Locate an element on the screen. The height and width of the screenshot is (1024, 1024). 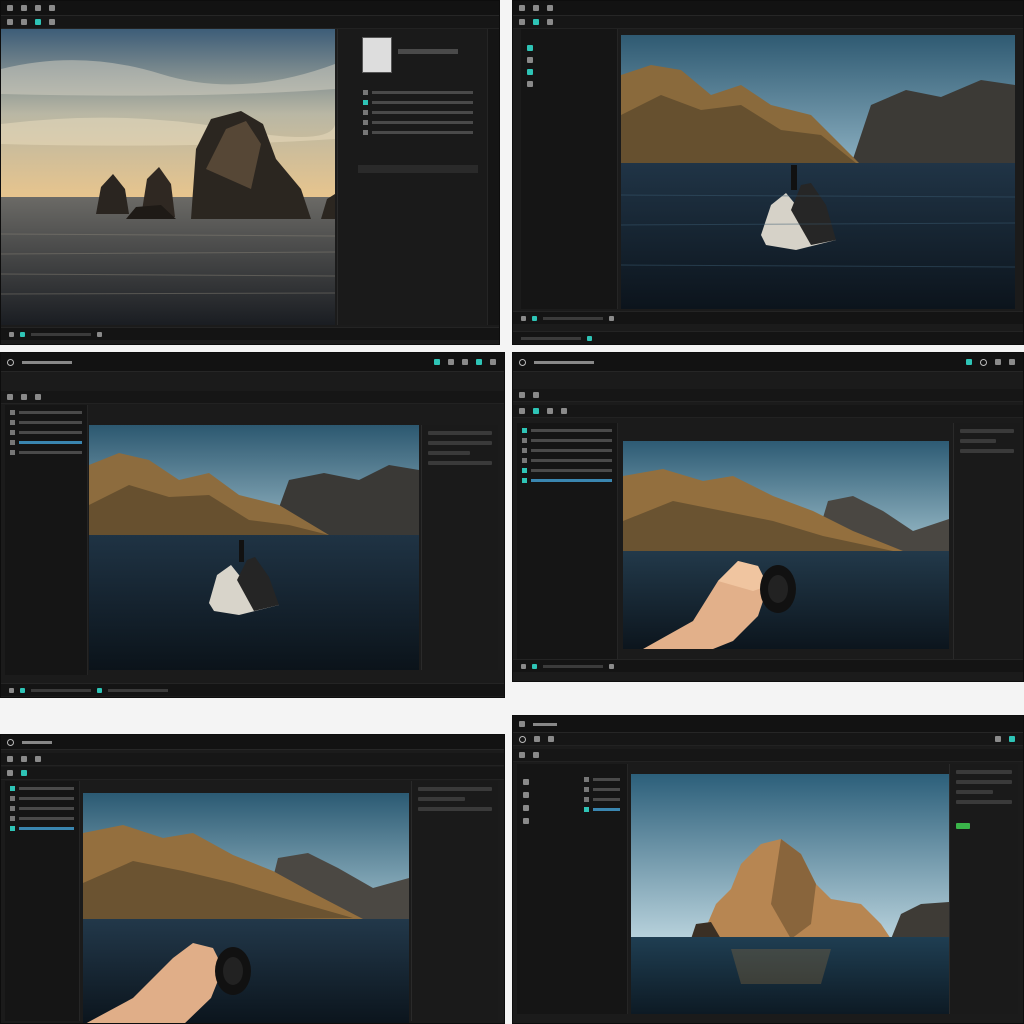
move-tool-icon is located at coordinates (493, 362).